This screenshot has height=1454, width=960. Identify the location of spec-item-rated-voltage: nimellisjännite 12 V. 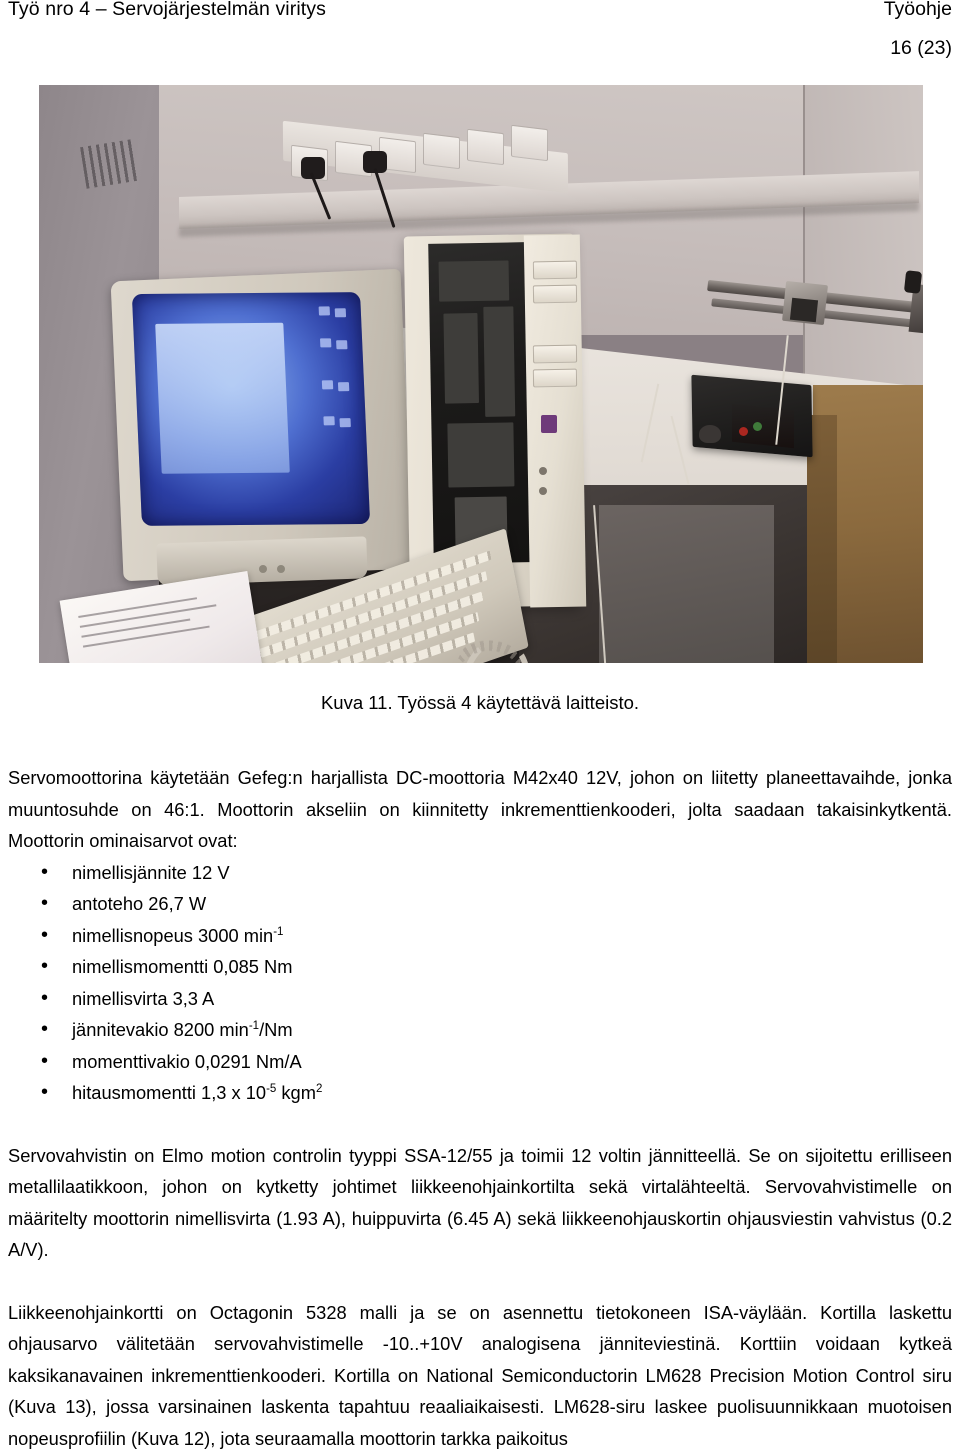
(480, 873).